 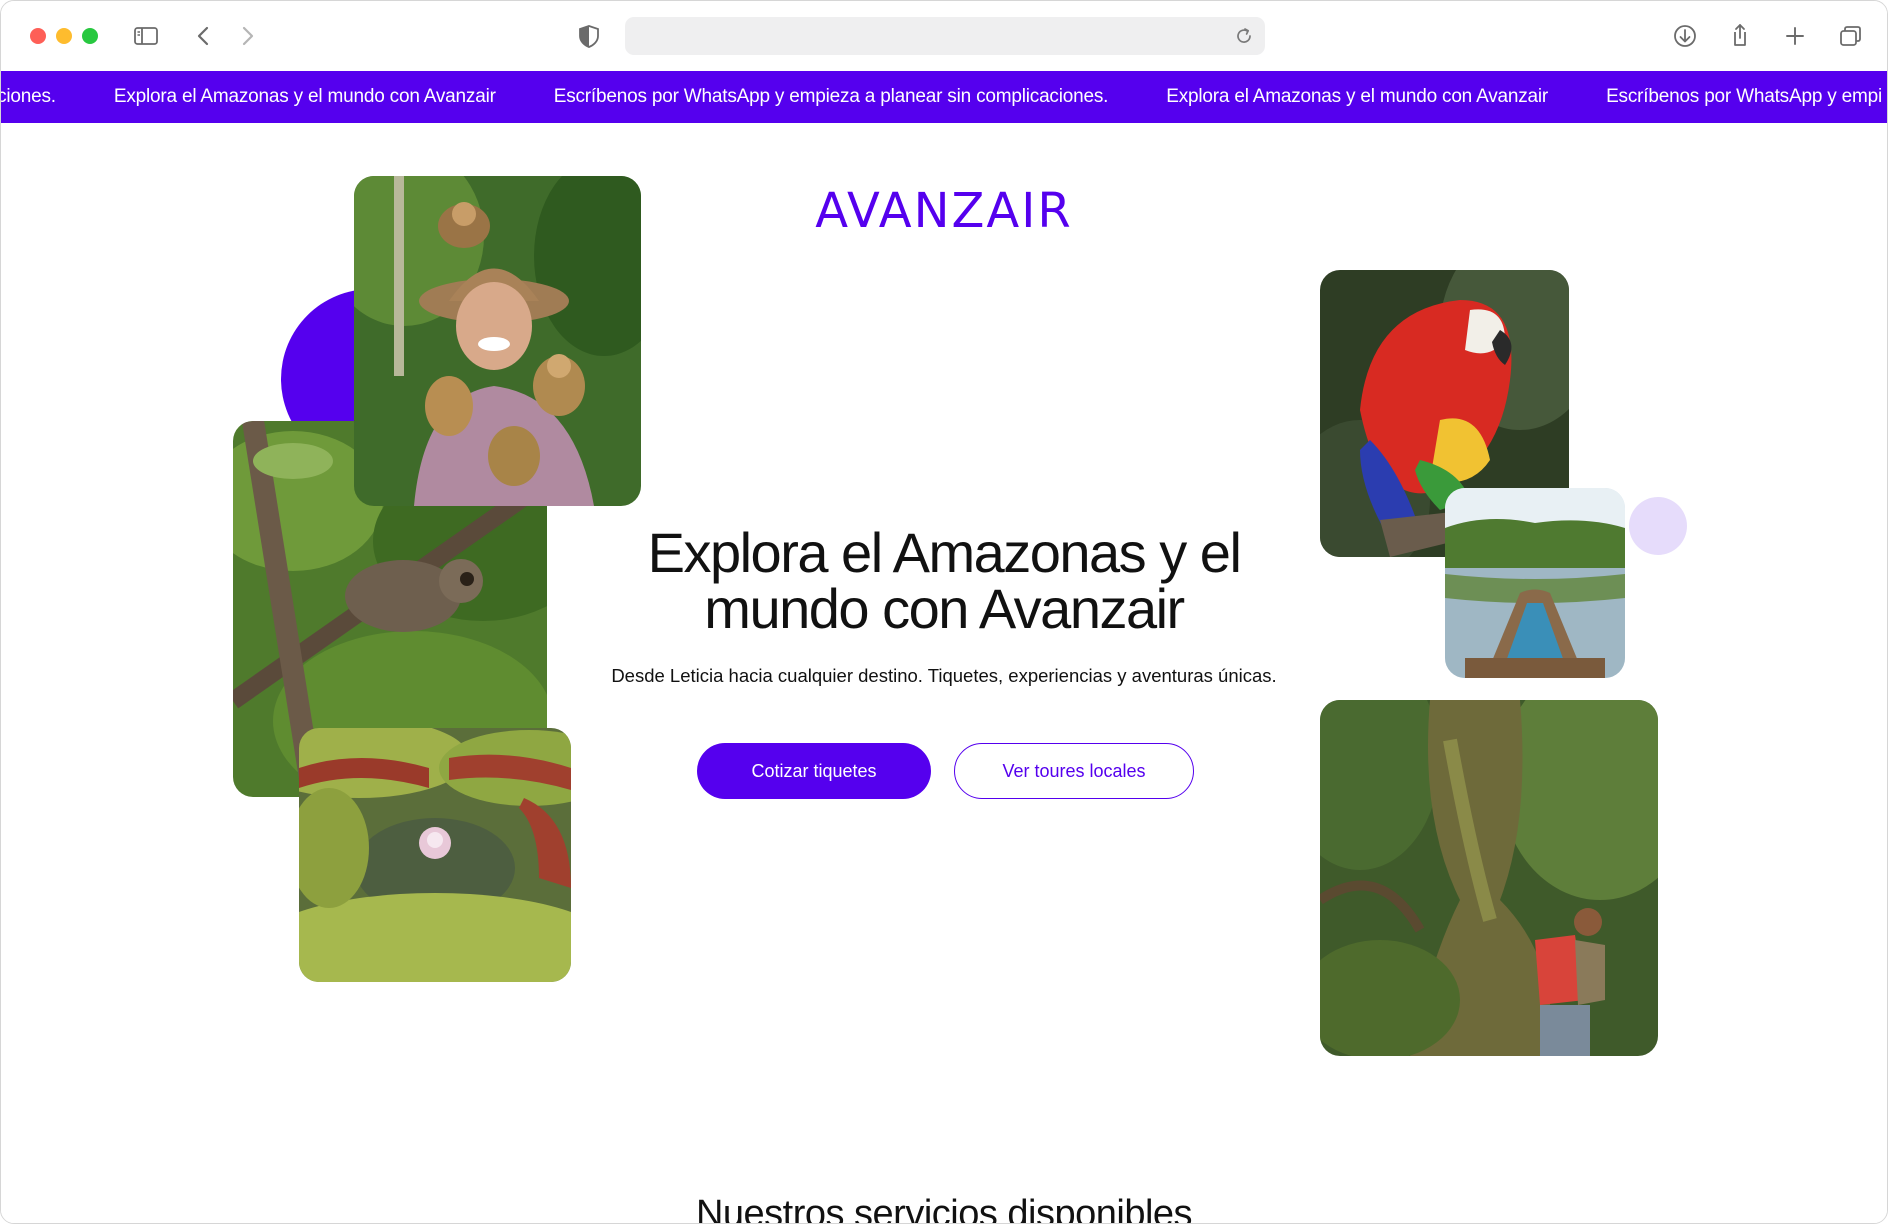 I want to click on water-lily-photo, so click(x=435, y=855).